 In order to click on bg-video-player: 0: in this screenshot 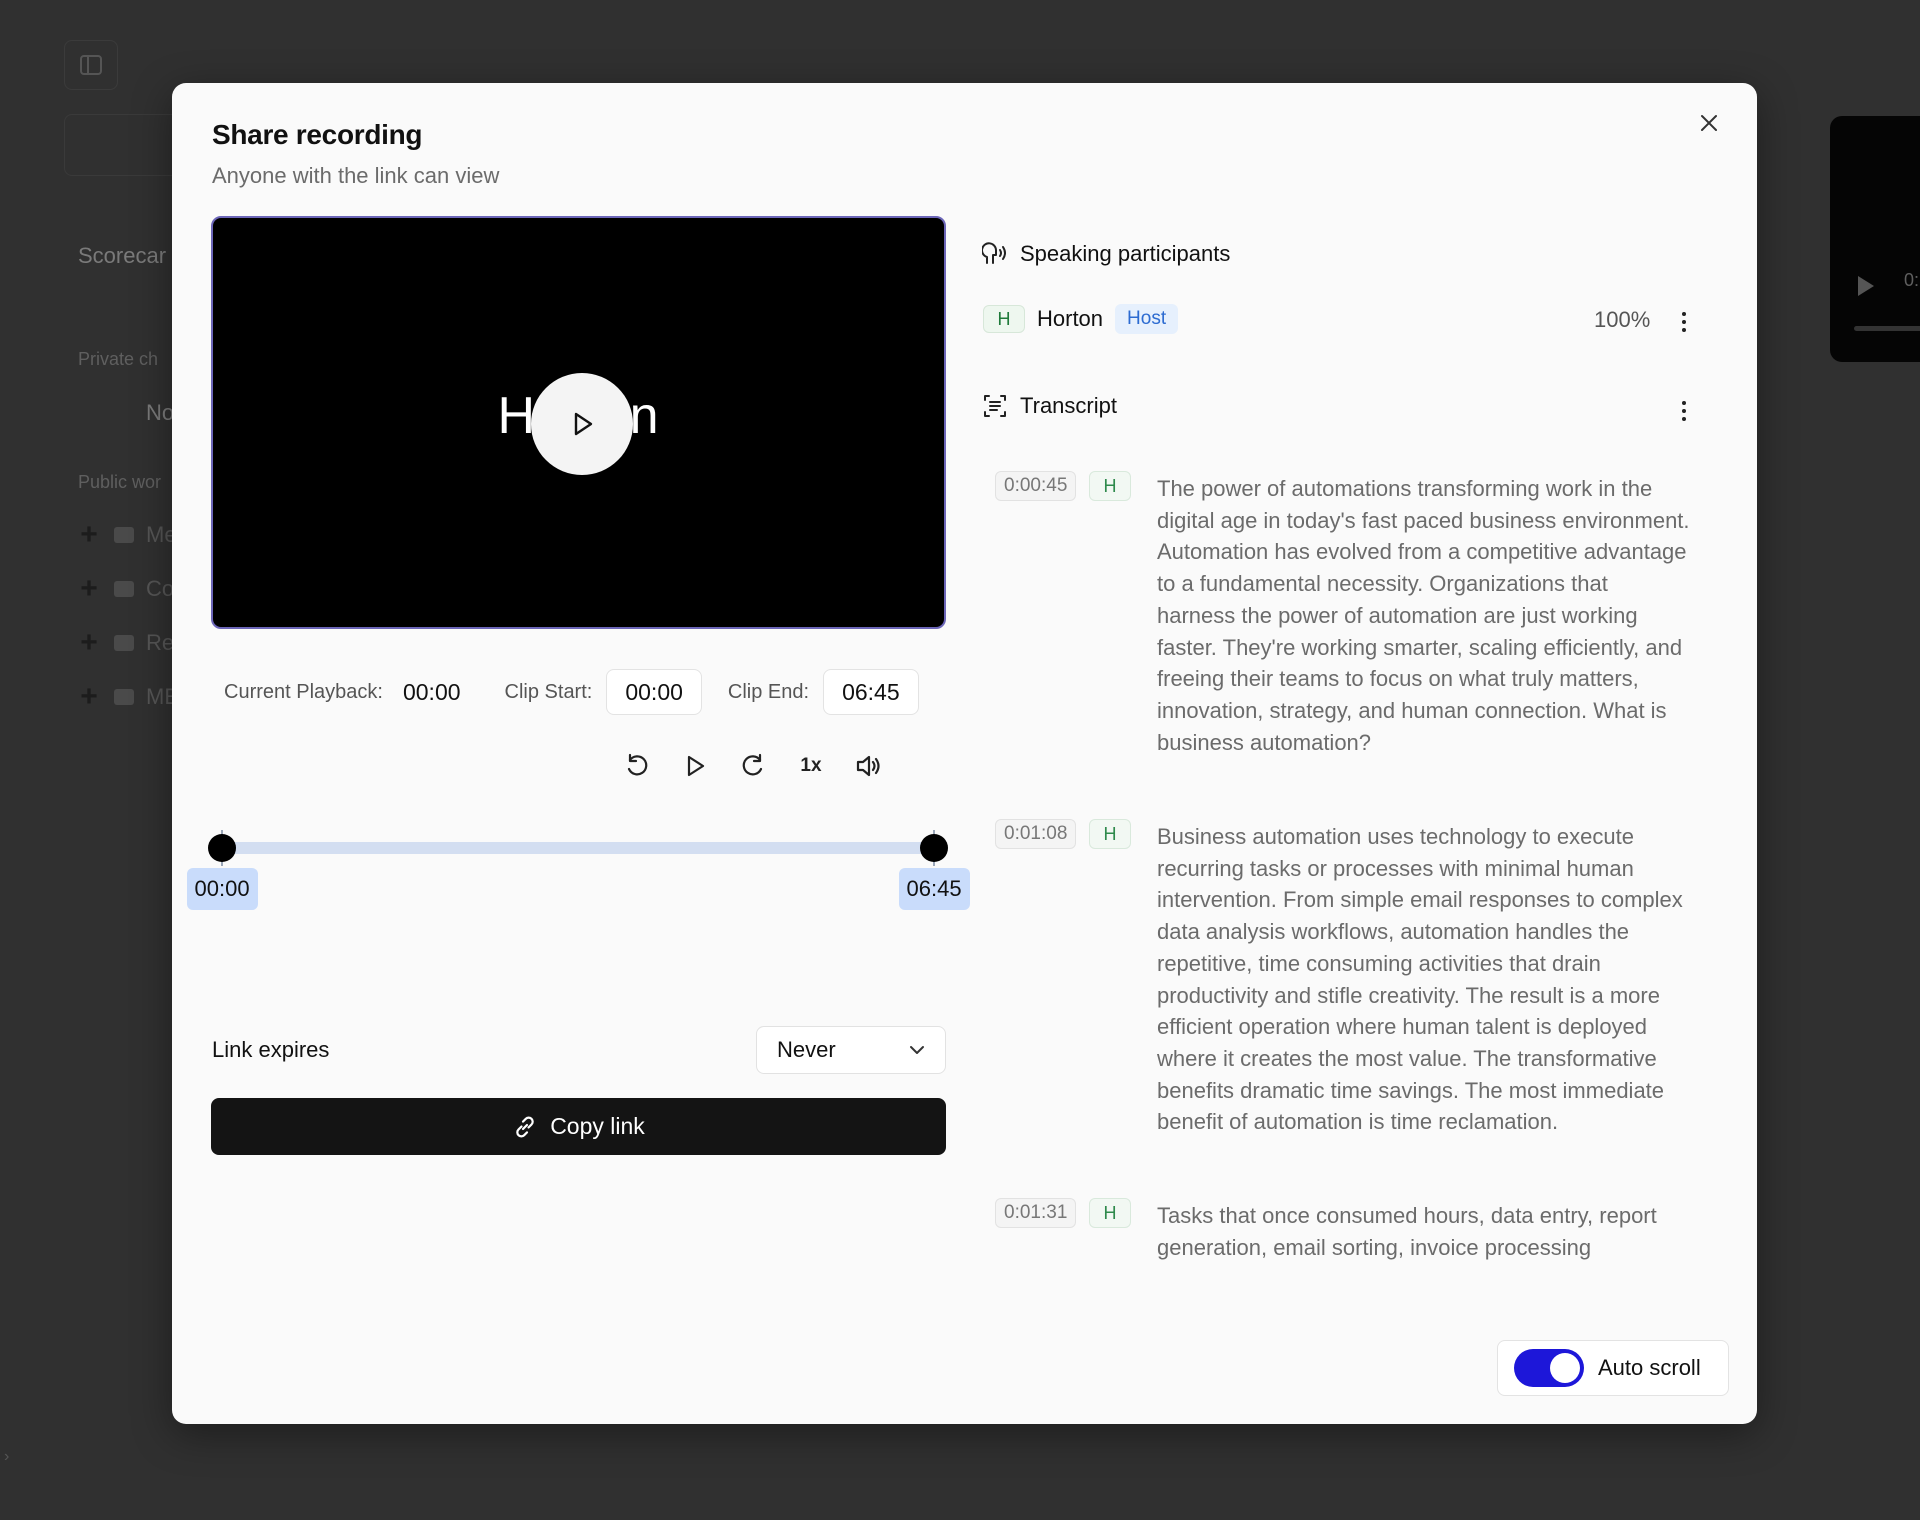, I will do `click(1875, 239)`.